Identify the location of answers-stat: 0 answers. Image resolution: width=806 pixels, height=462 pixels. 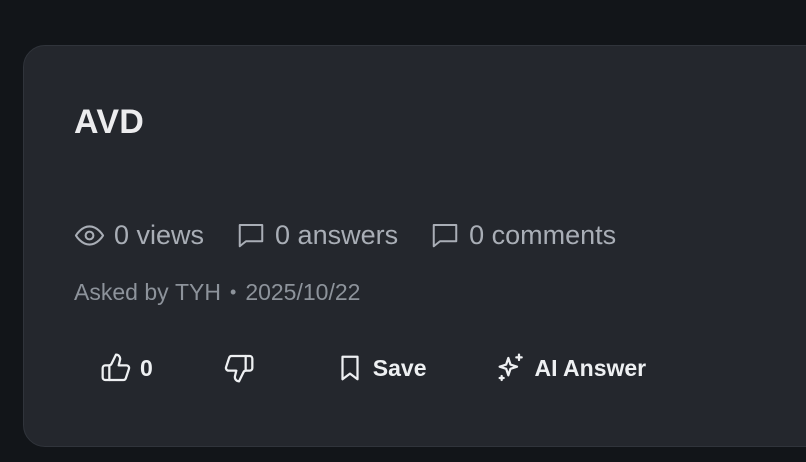
(317, 235).